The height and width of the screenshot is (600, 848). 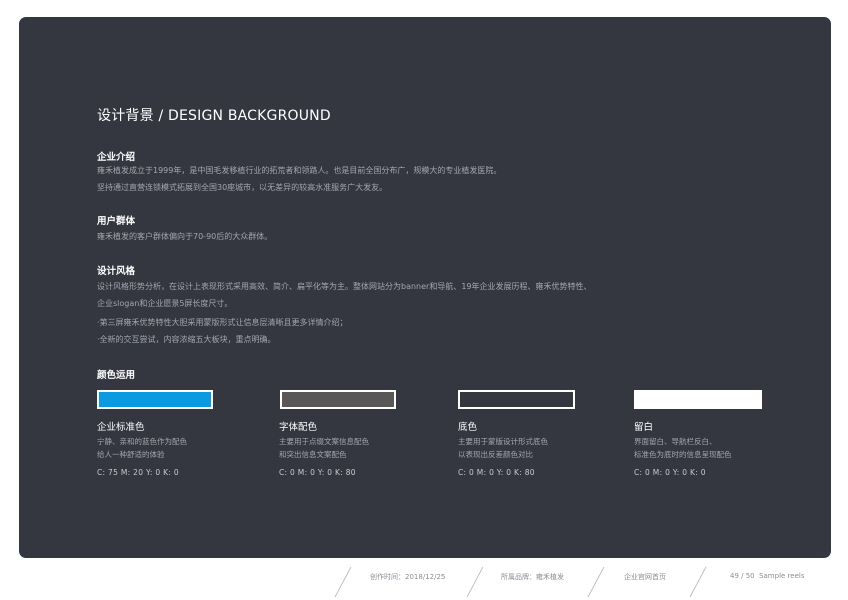 I want to click on desc-line: 界面留白、导航栏反白、, so click(x=675, y=441).